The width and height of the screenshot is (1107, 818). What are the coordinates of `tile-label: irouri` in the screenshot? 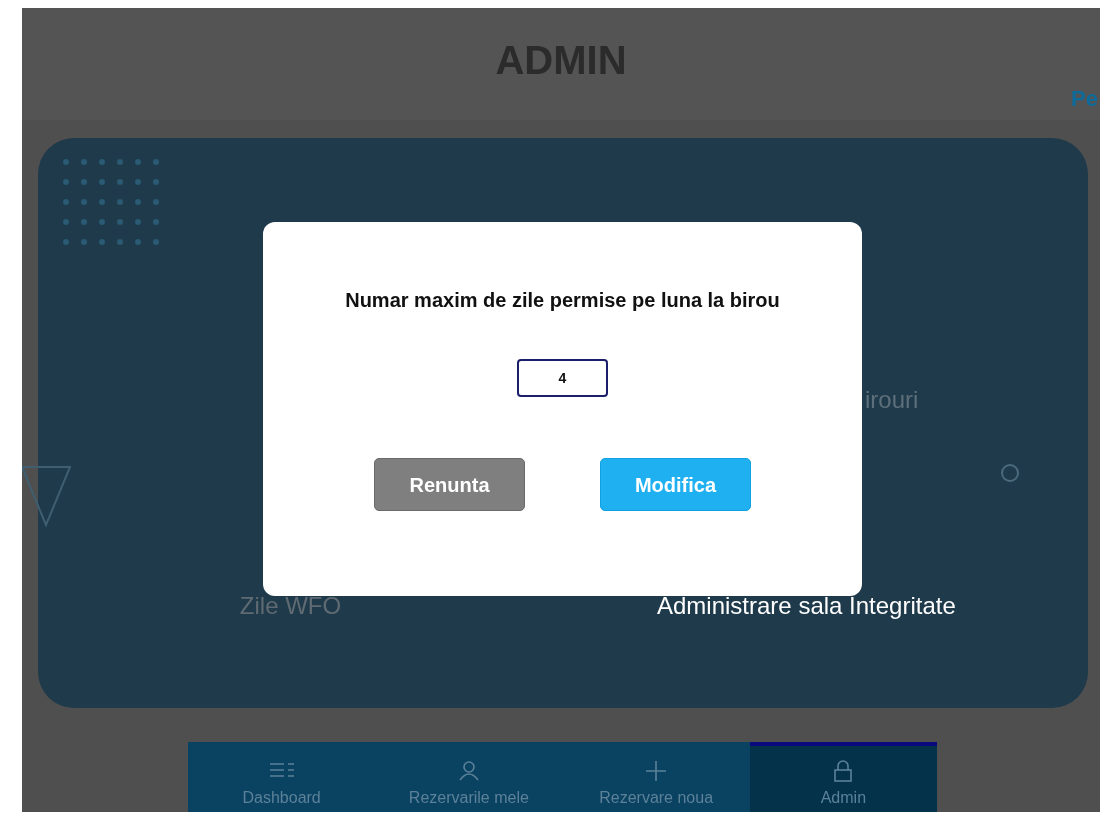 It's located at (892, 401).